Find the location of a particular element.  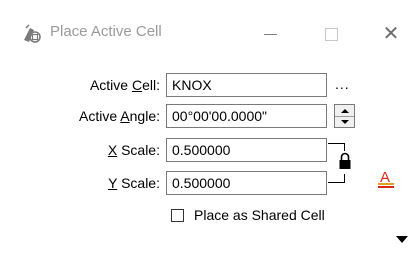

text-style-icon: A is located at coordinates (386, 179).